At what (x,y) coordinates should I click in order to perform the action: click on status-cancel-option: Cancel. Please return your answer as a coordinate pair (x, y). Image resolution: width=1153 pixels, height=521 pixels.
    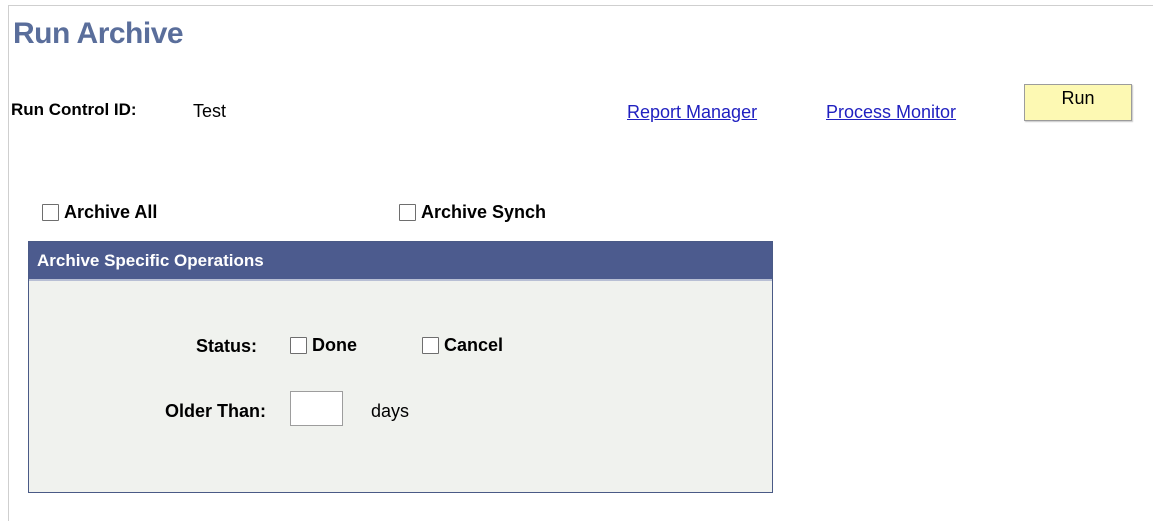
    Looking at the image, I should click on (462, 345).